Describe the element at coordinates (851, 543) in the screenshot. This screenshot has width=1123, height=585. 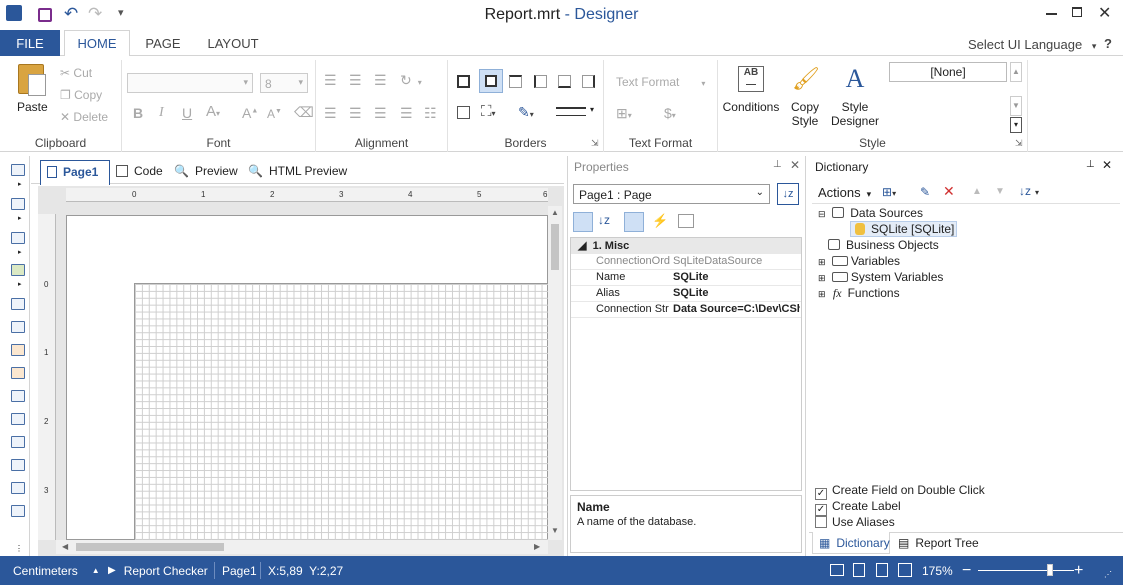
I see `tab-dictionary: ▦ Dictionary` at that location.